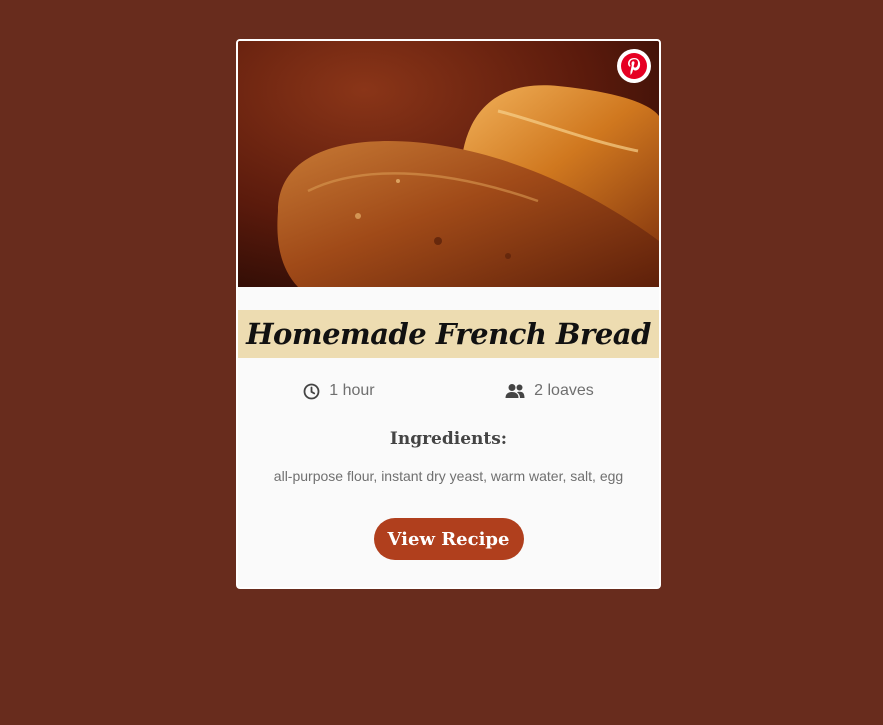  I want to click on recipe-title: Homemade French Bread, so click(448, 334).